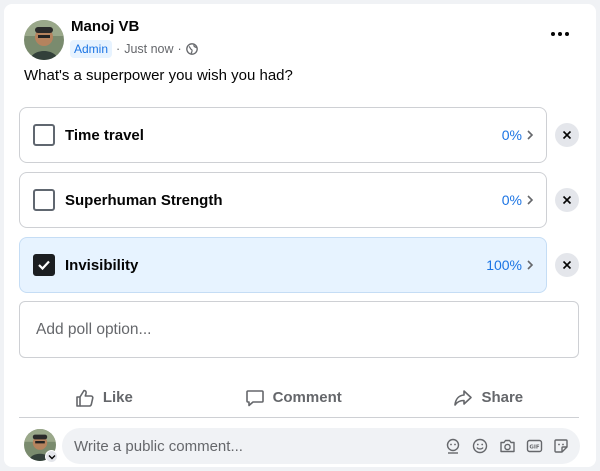 The width and height of the screenshot is (600, 471). Describe the element at coordinates (44, 40) in the screenshot. I see `author-avatar` at that location.